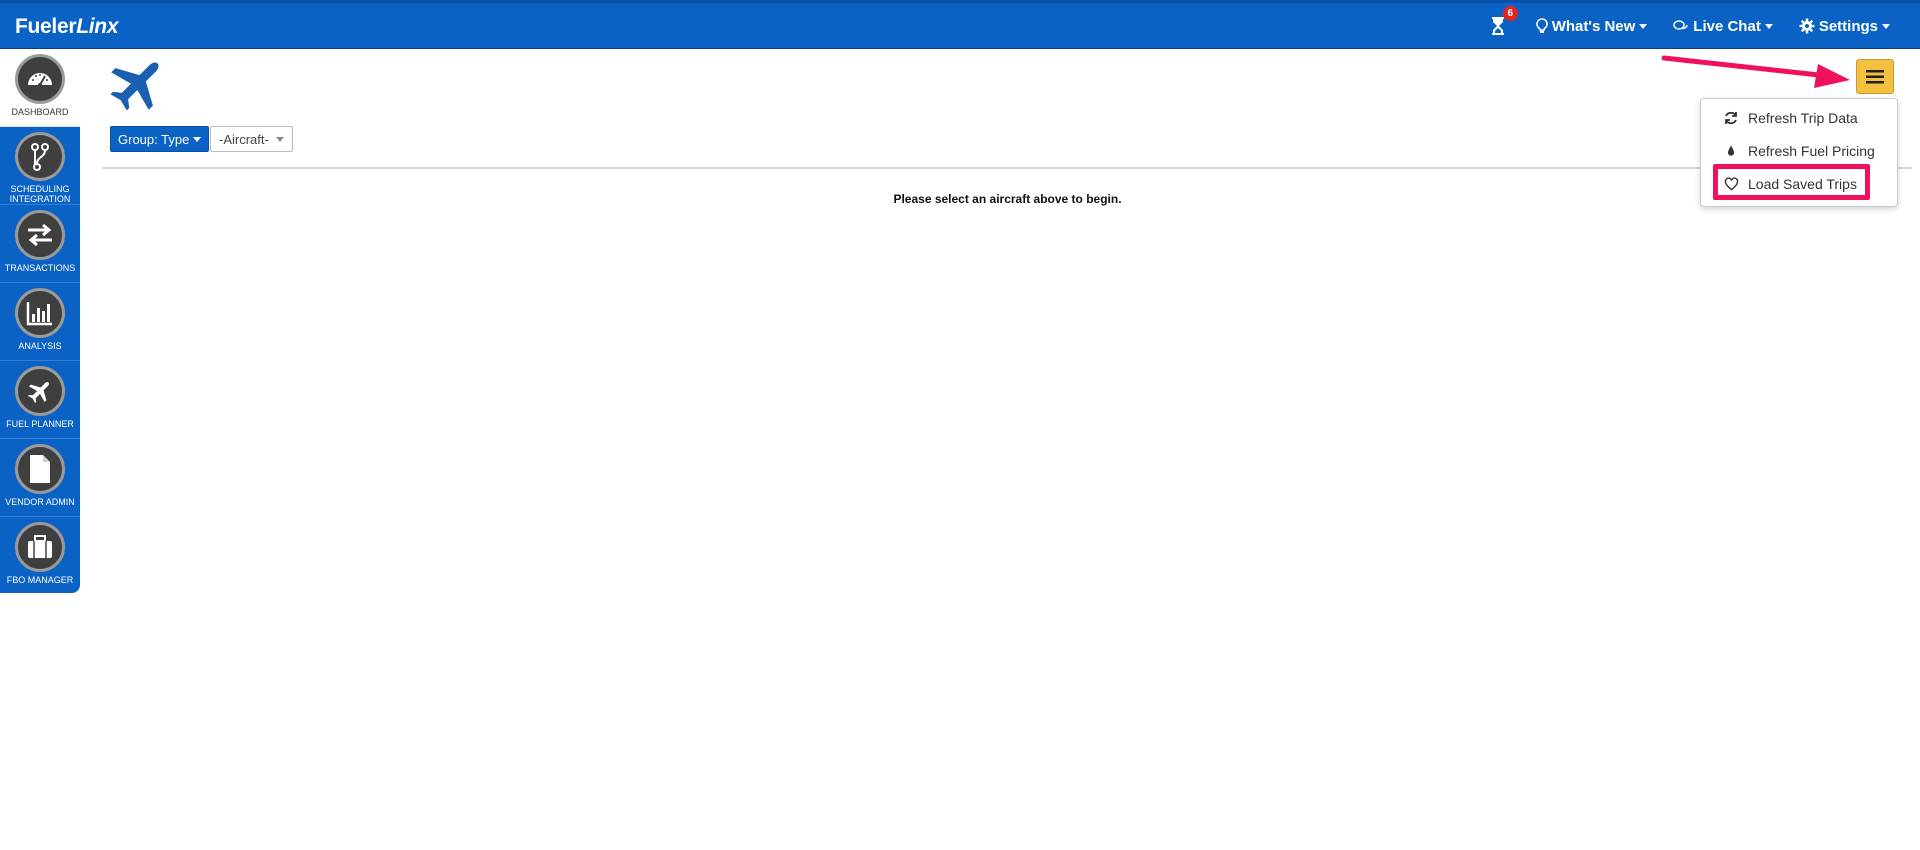 Image resolution: width=1920 pixels, height=850 pixels. I want to click on sidebar-item-fuel-planner: FUEL PLANNER, so click(40, 400).